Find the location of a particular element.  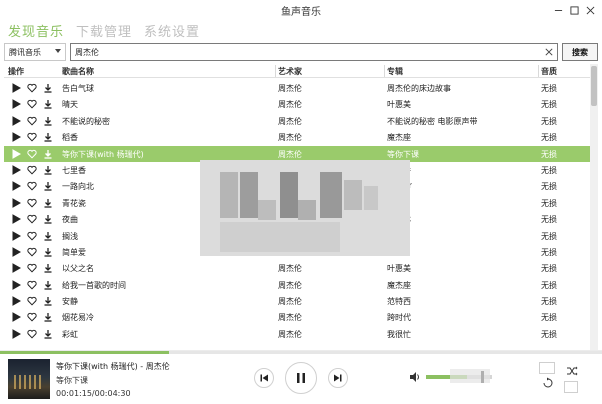

column-header-album: 专辑 is located at coordinates (395, 71).